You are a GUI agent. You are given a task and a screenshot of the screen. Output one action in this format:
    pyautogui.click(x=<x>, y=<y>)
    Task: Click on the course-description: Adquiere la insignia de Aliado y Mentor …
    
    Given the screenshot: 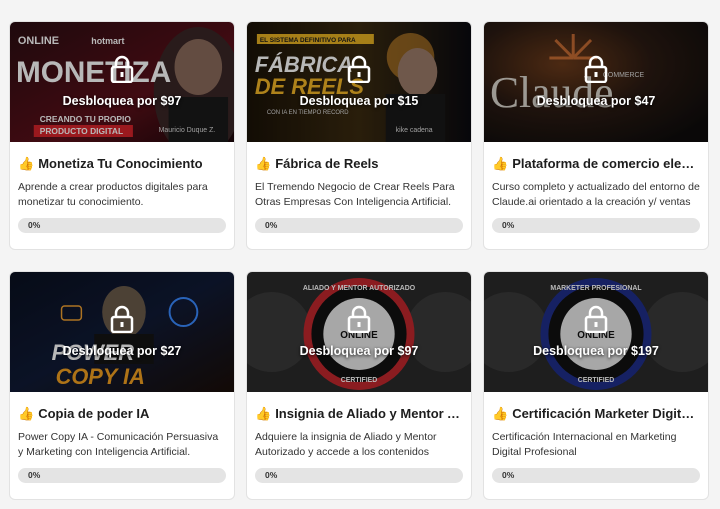 What is the action you would take?
    pyautogui.click(x=346, y=444)
    